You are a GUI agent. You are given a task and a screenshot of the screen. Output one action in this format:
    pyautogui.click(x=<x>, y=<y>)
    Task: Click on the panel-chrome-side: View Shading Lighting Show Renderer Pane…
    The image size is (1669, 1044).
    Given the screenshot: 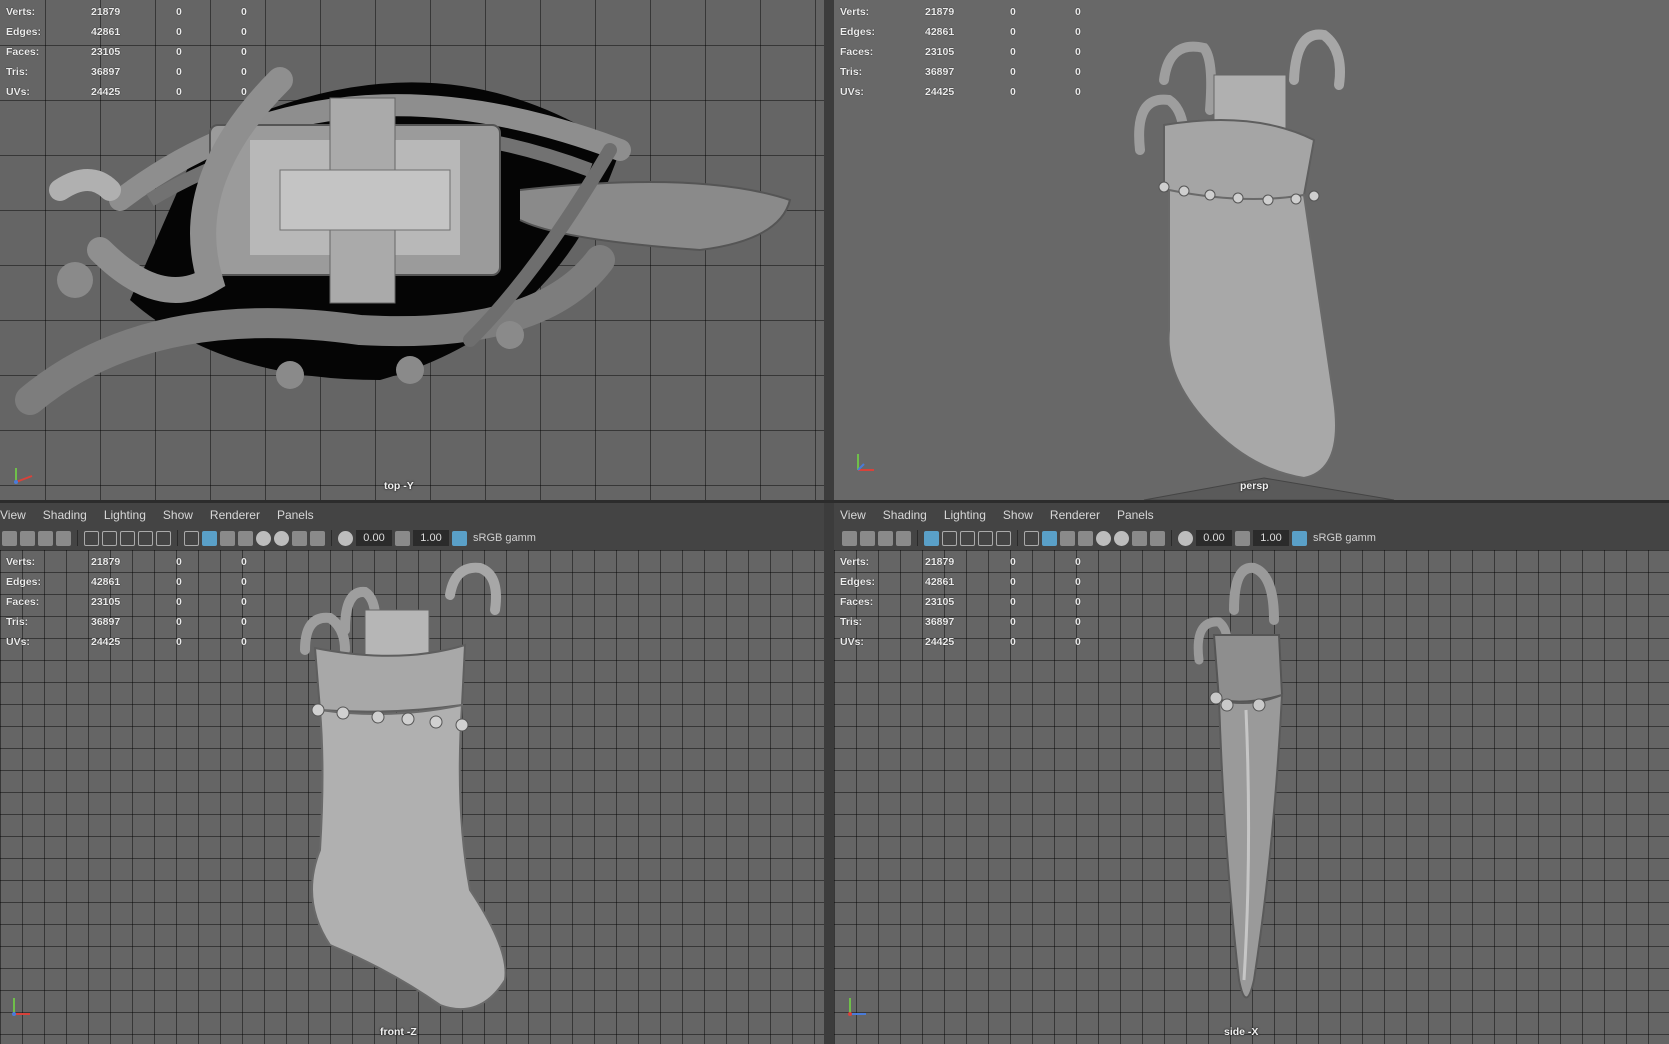 What is the action you would take?
    pyautogui.click(x=1251, y=526)
    